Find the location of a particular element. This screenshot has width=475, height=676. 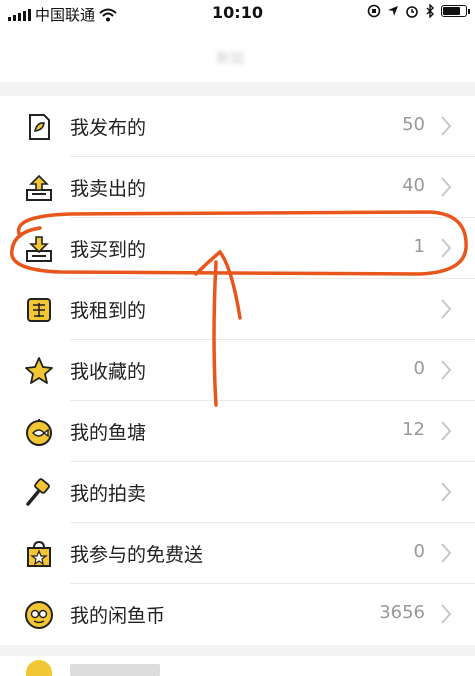

box-download-icon is located at coordinates (39, 249).